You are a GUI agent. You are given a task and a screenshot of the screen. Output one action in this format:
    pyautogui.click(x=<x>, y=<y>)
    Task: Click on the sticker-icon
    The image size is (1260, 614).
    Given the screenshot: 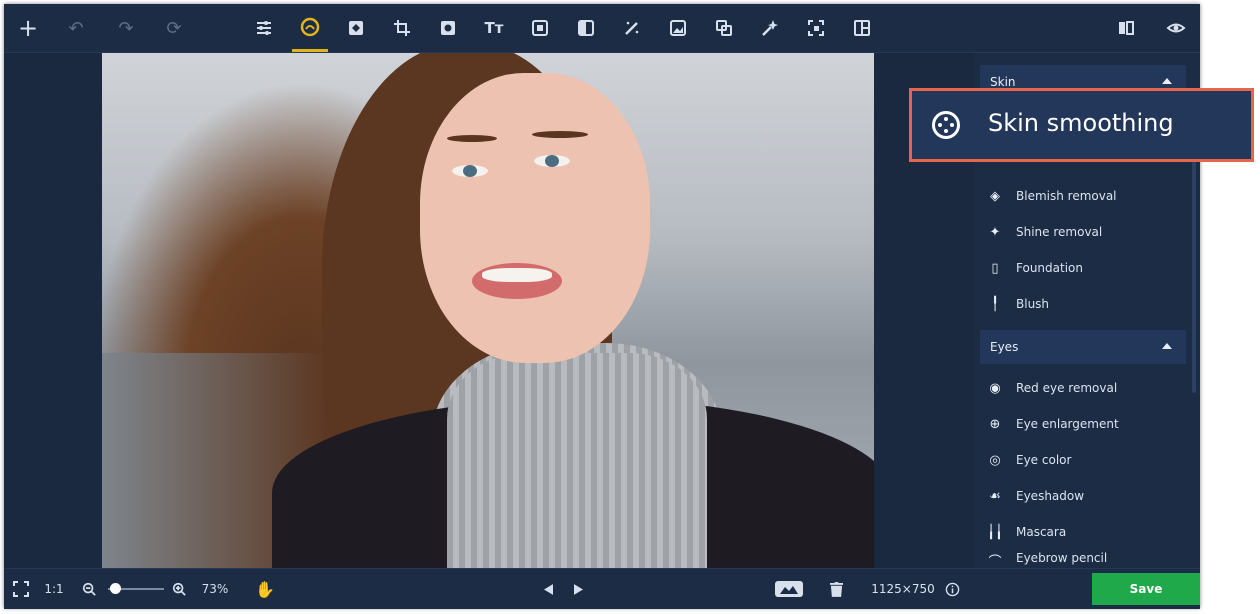 What is the action you would take?
    pyautogui.click(x=770, y=28)
    